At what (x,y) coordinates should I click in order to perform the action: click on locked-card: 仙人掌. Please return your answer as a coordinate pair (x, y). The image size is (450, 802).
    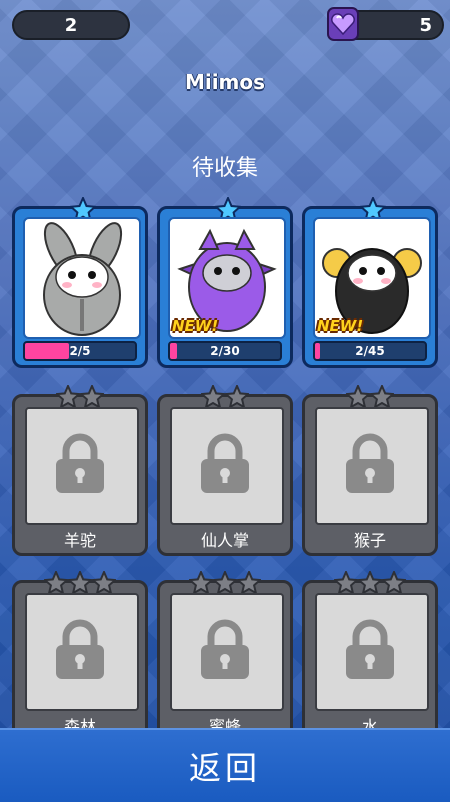
    Looking at the image, I should click on (225, 470).